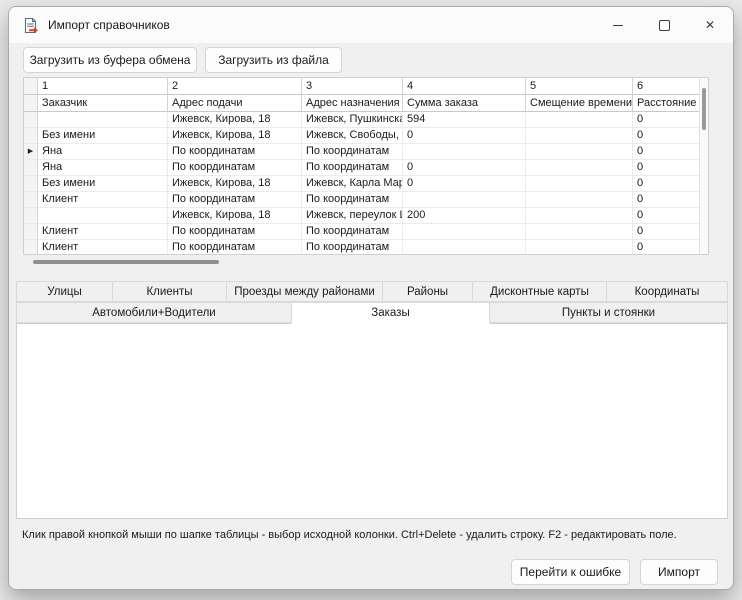  I want to click on column-index-header: 4, so click(464, 86).